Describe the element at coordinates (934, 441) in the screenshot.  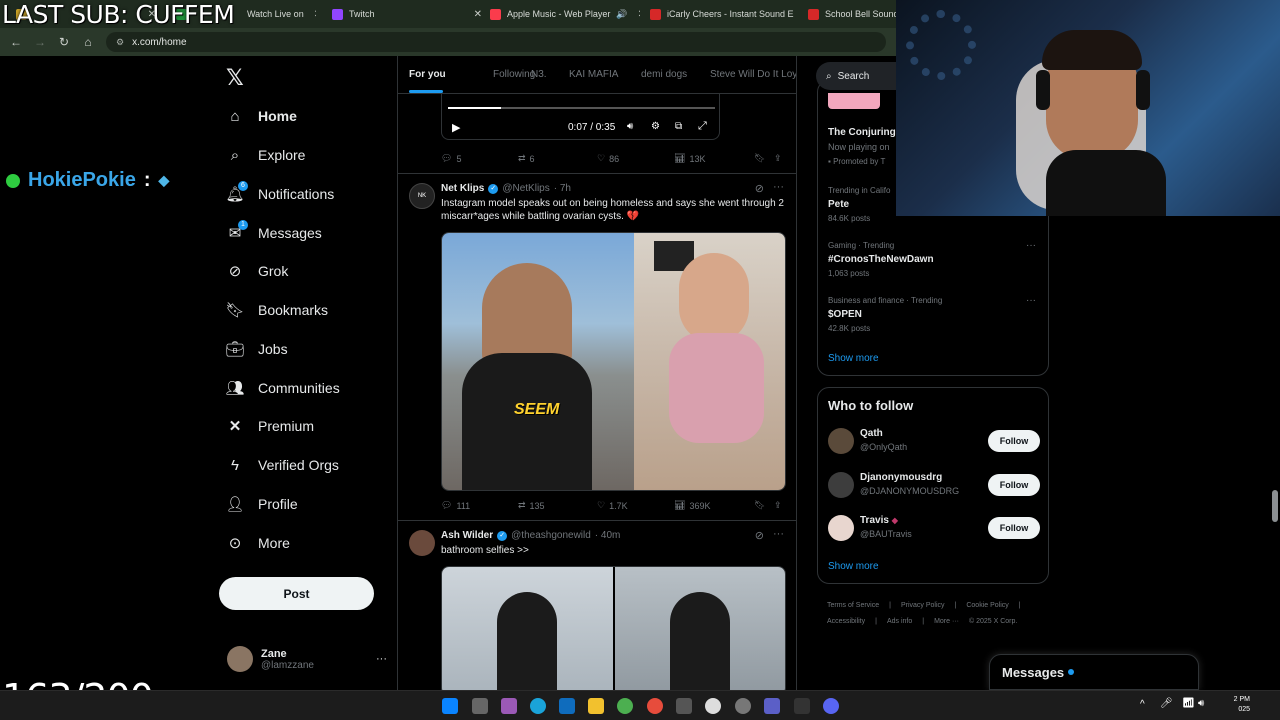
I see `follow-suggestion: Qath @OnlyQath Follow` at that location.